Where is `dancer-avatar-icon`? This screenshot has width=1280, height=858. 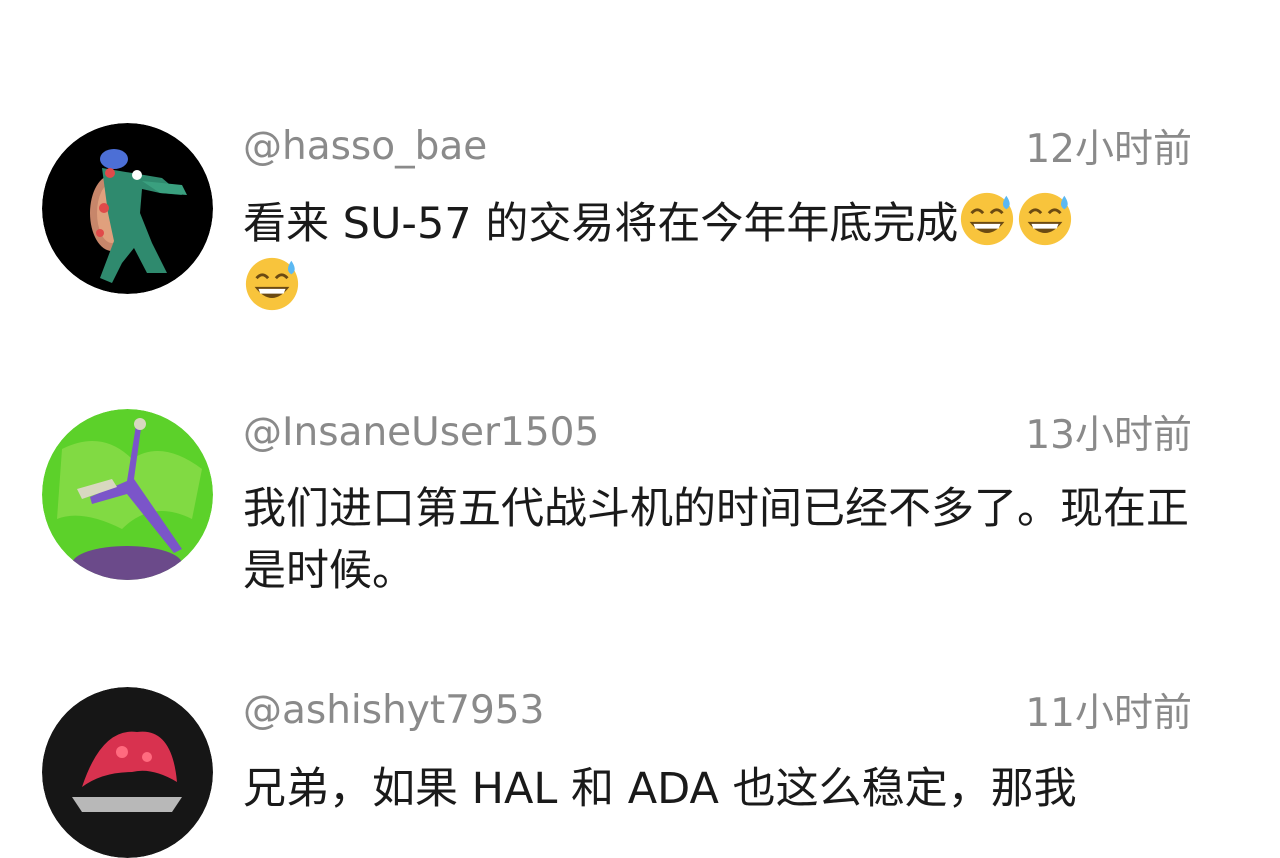 dancer-avatar-icon is located at coordinates (127, 494).